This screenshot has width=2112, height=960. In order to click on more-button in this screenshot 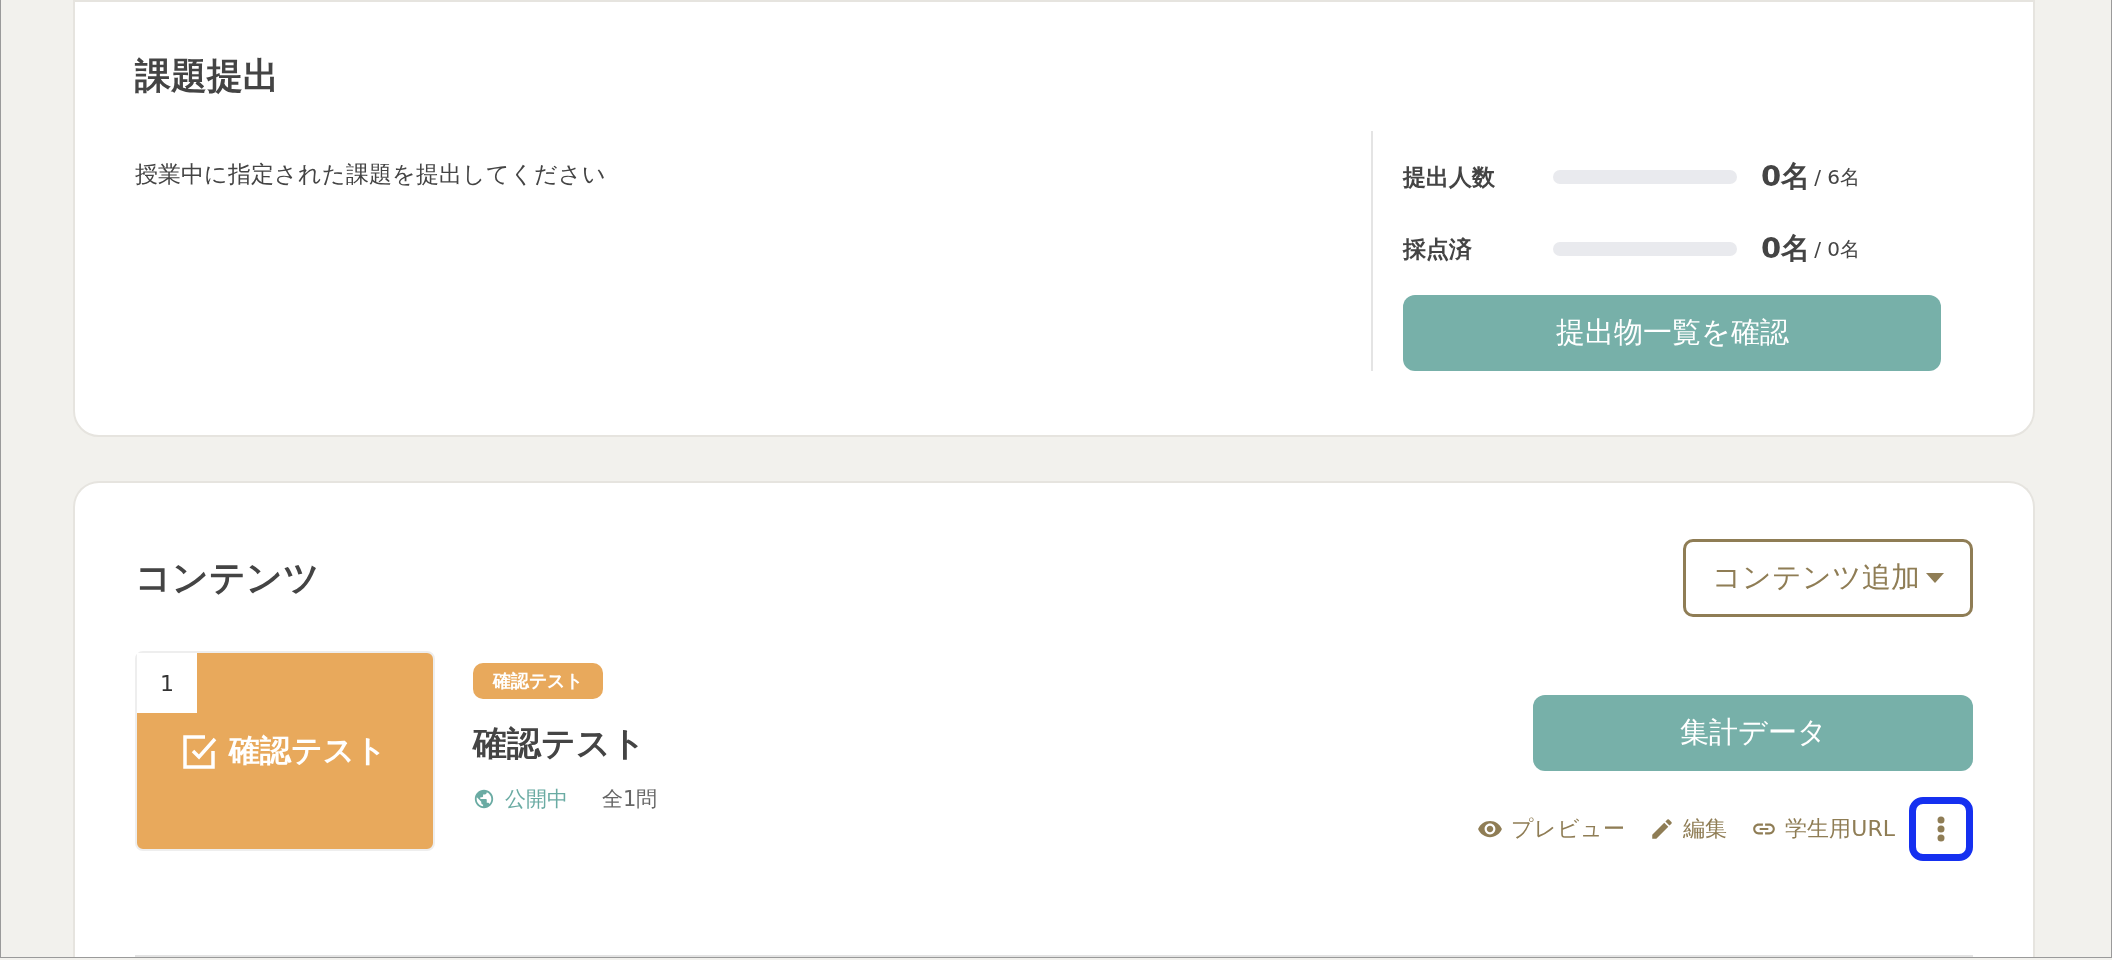, I will do `click(1941, 829)`.